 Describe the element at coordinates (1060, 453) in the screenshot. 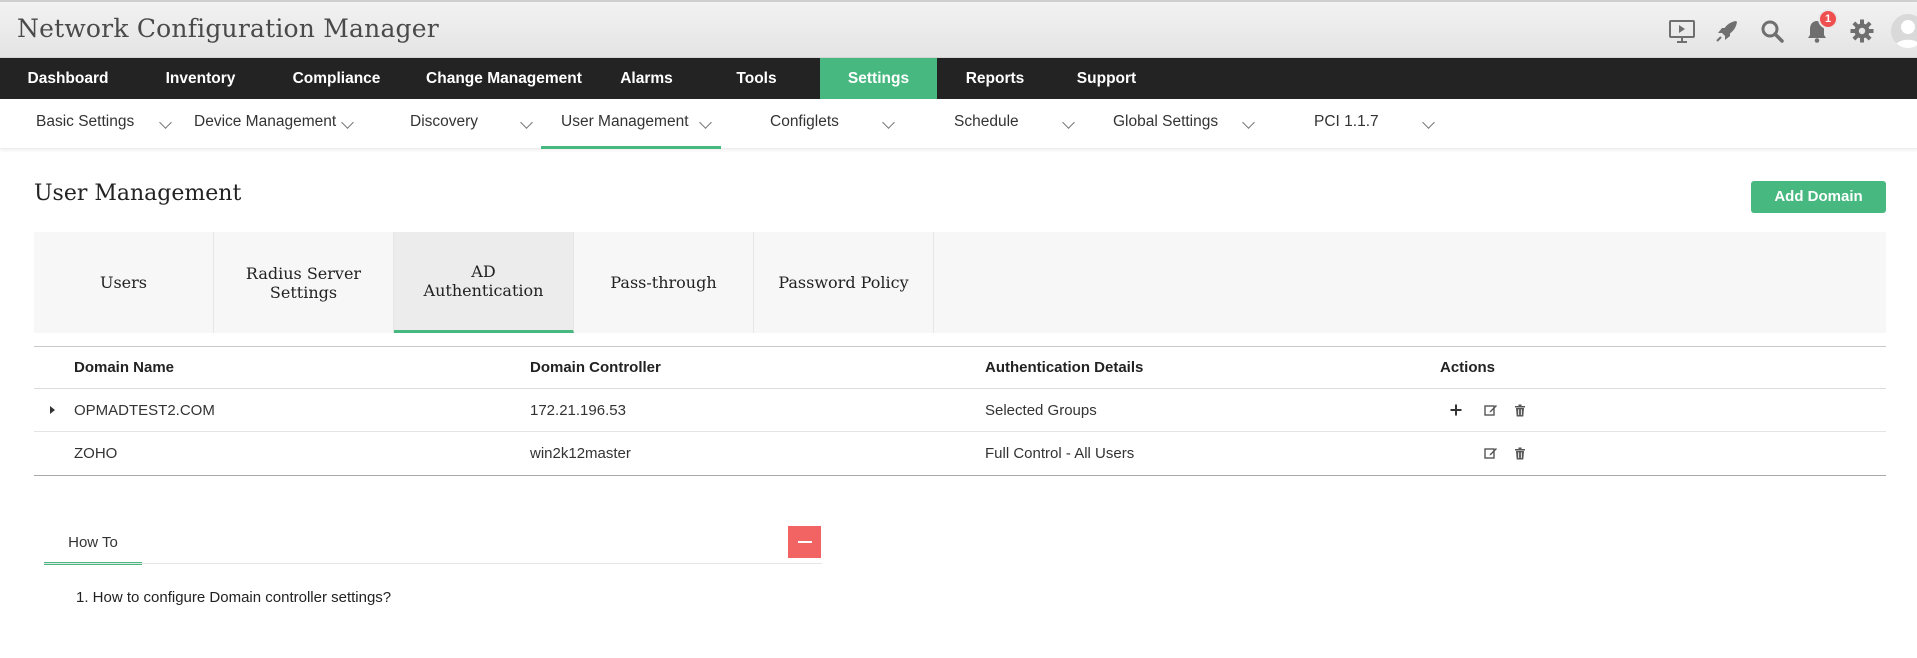

I see `authentication-details: Full Control - All Users` at that location.